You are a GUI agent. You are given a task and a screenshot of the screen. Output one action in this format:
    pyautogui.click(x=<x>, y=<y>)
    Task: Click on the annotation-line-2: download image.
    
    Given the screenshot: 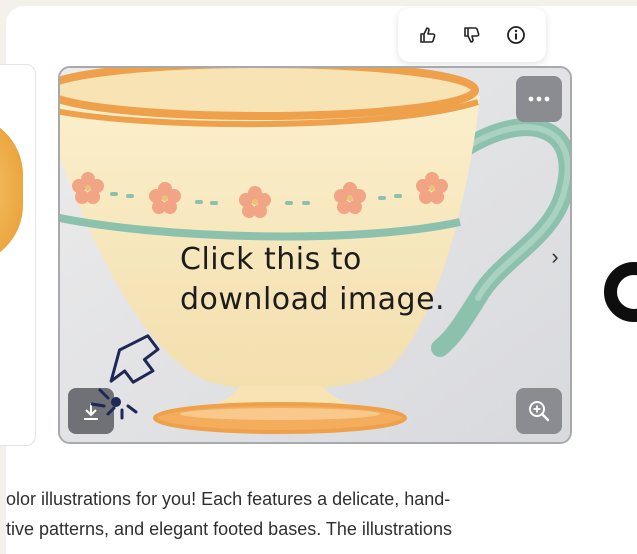 What is the action you would take?
    pyautogui.click(x=313, y=299)
    